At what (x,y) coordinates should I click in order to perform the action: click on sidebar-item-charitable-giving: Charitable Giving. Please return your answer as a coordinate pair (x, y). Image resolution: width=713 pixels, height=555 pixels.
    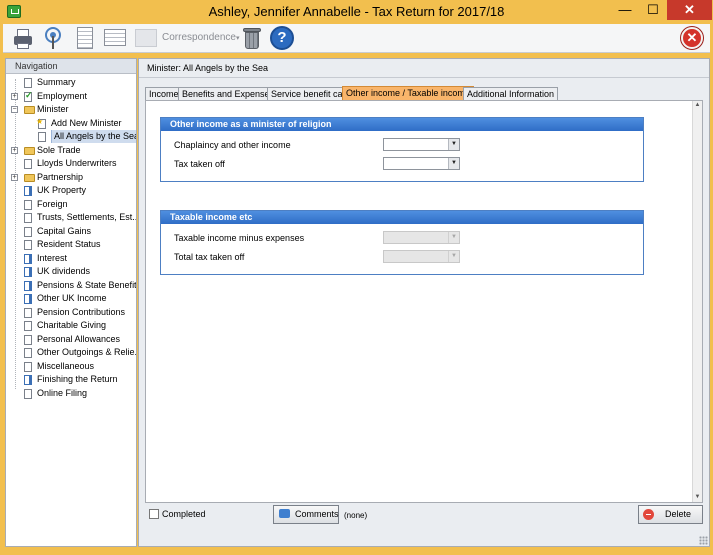
    Looking at the image, I should click on (71, 325).